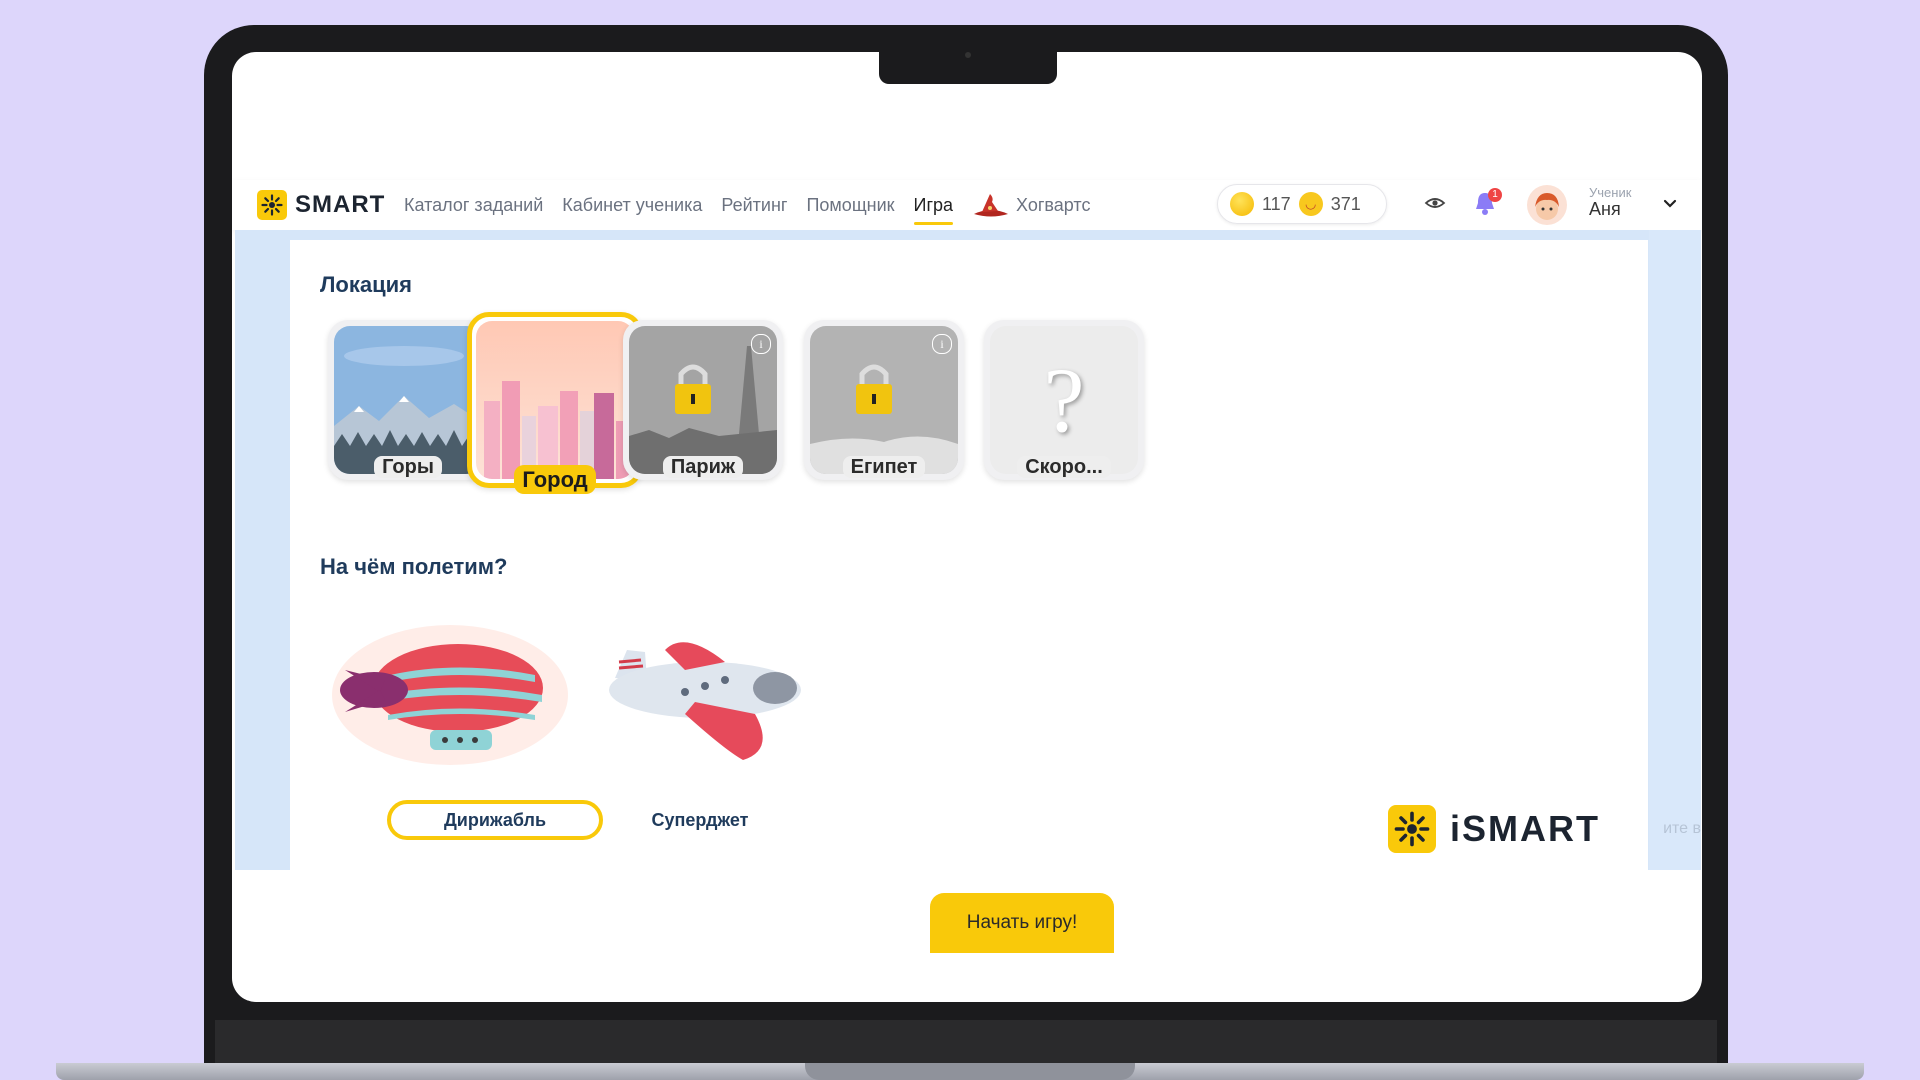 This screenshot has width=1920, height=1080. What do you see at coordinates (366, 284) in the screenshot?
I see `location-title: Локация` at bounding box center [366, 284].